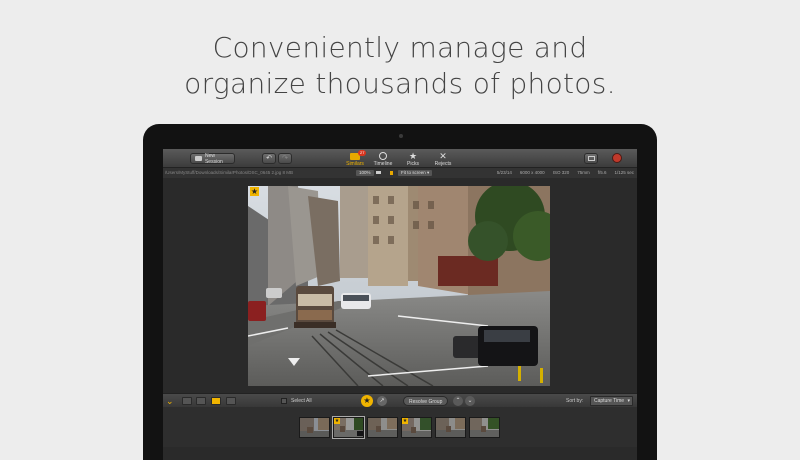 This screenshot has height=460, width=800. What do you see at coordinates (415, 173) in the screenshot?
I see `fit-select: Fit to screen ▾` at bounding box center [415, 173].